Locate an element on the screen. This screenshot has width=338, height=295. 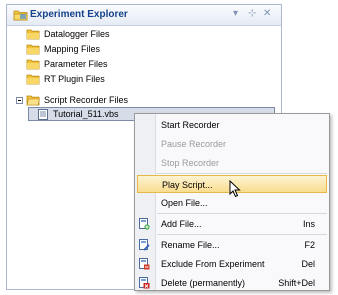
tree-item-mapping-files: Mapping Files is located at coordinates (126, 49).